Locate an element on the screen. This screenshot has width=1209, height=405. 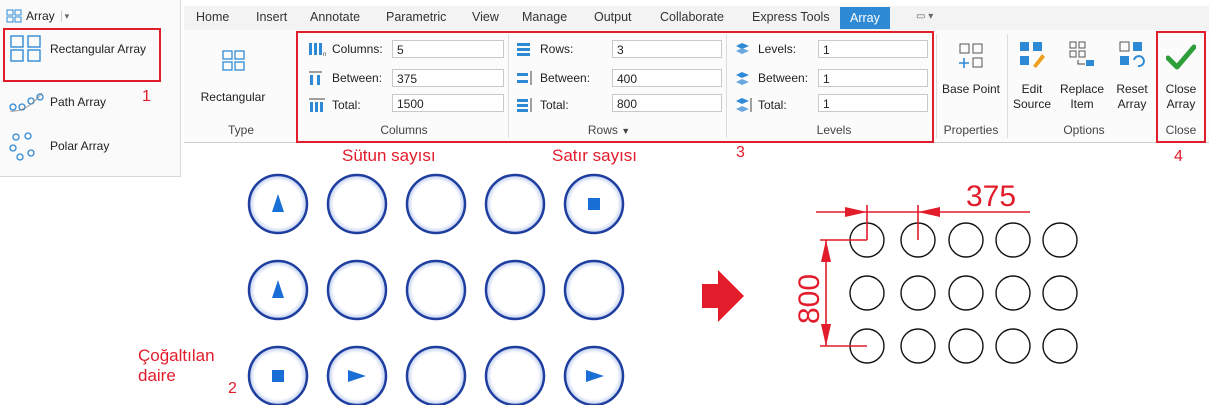
dimension-text-800: 800 is located at coordinates (809, 298).